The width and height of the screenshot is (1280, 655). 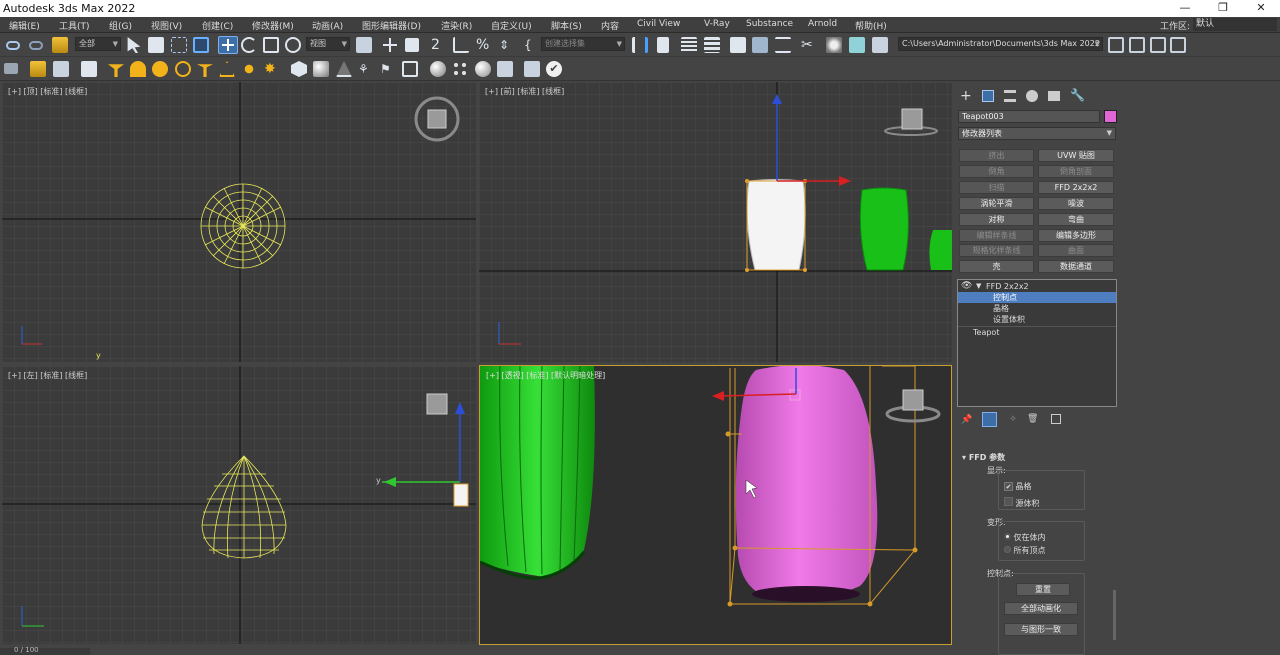 I want to click on close-button: ✕, so click(x=1261, y=8).